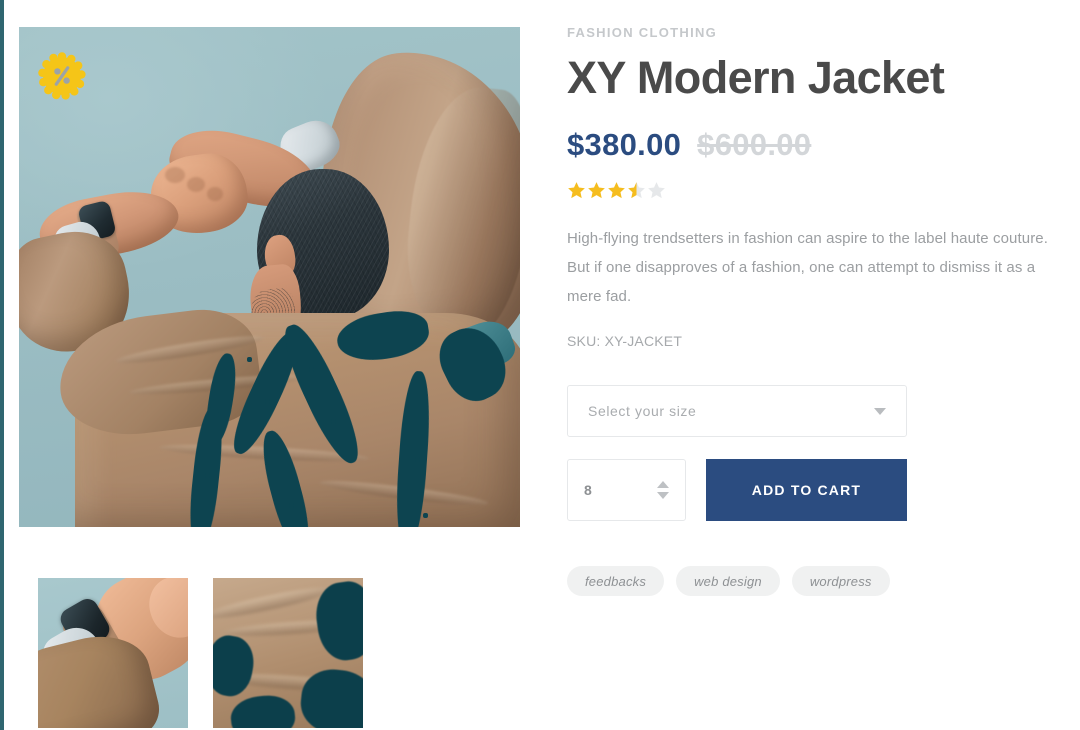  Describe the element at coordinates (642, 32) in the screenshot. I see `product-category: FASHION CLOTHING` at that location.